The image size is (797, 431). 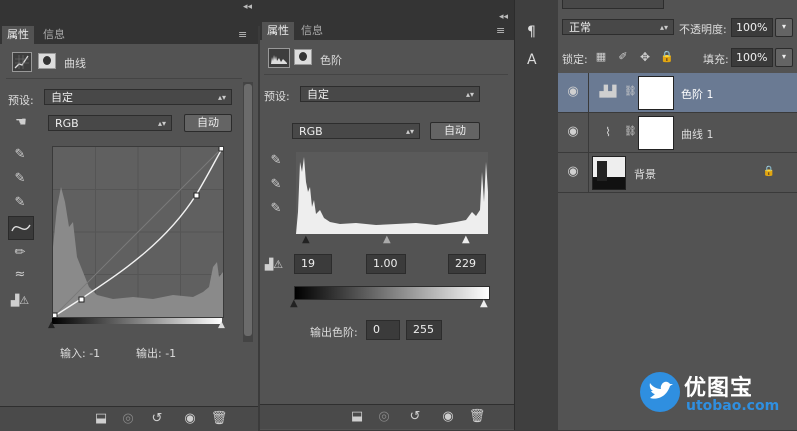 I want to click on layer-row-curves: ◉ ⌇ ⛓ 曲线 1, so click(x=677, y=133).